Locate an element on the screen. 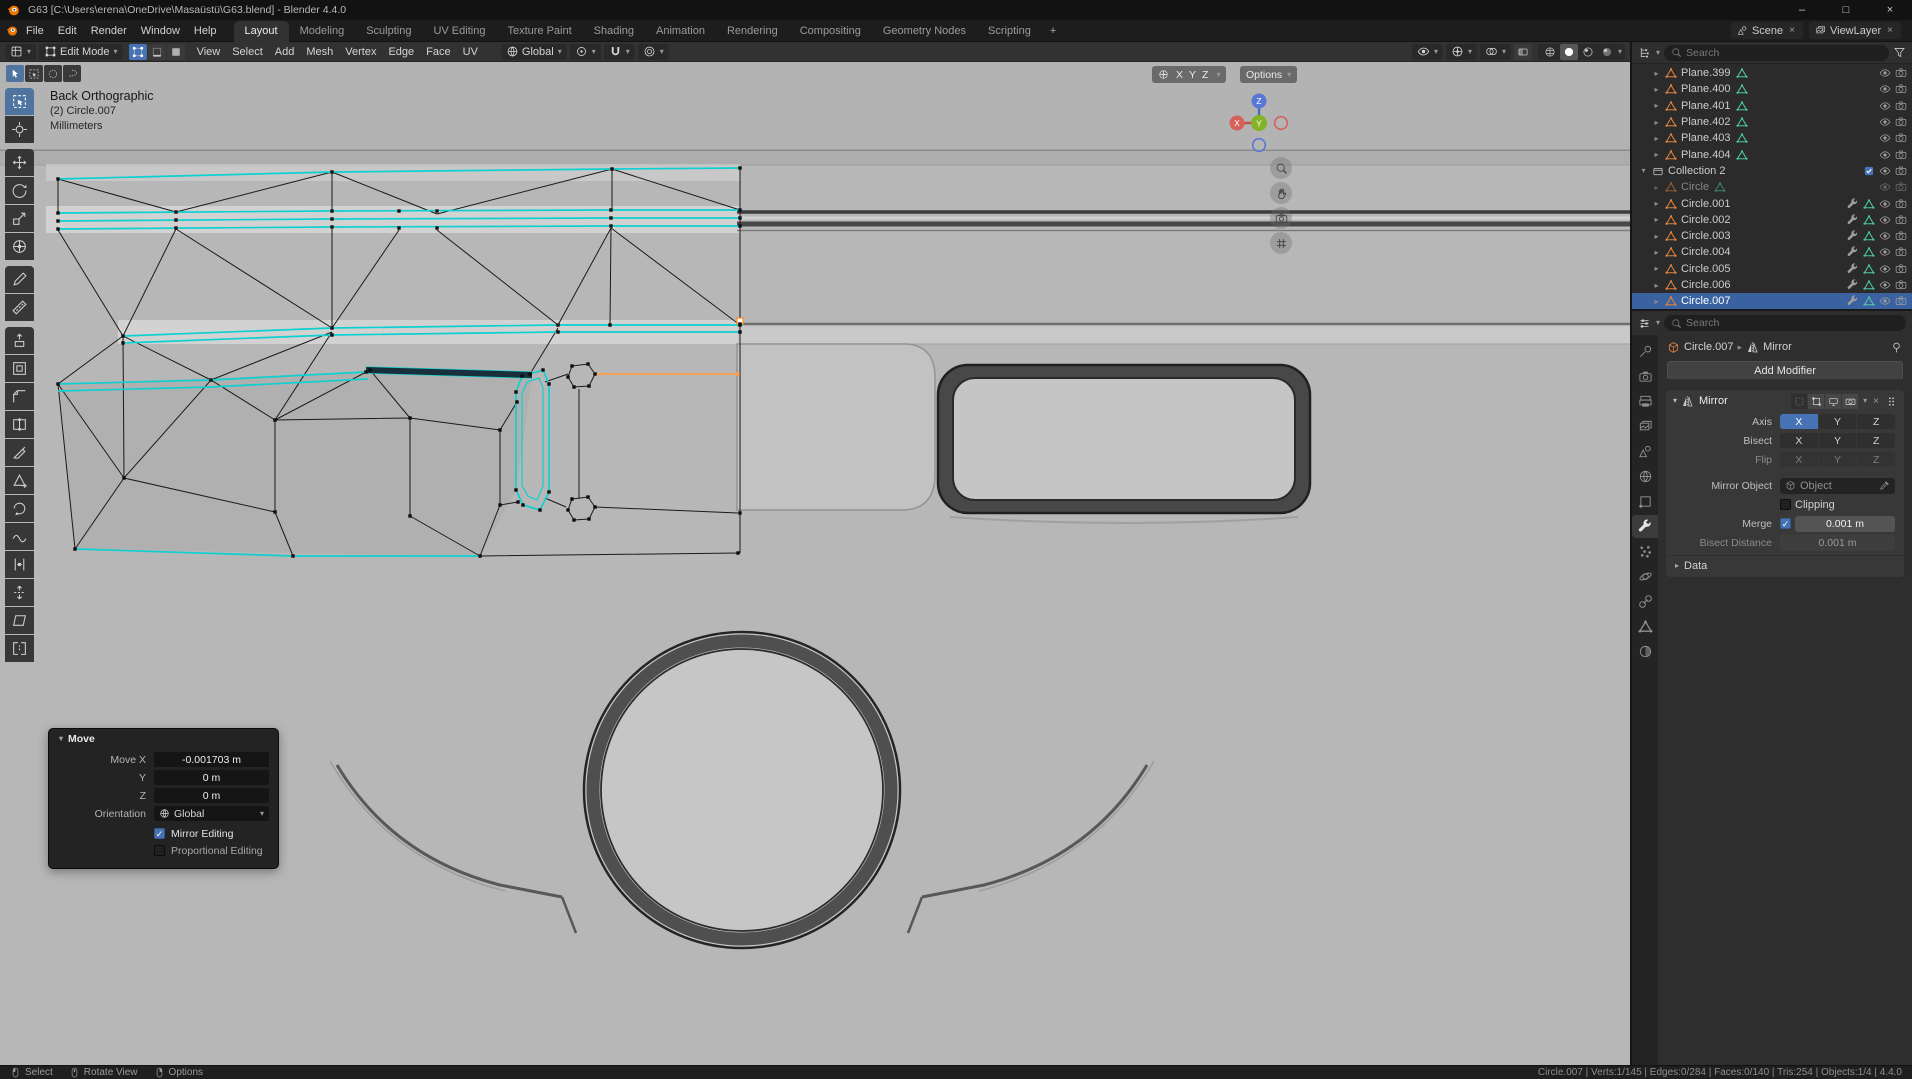  bisect-axis-x-button: X is located at coordinates (1799, 440).